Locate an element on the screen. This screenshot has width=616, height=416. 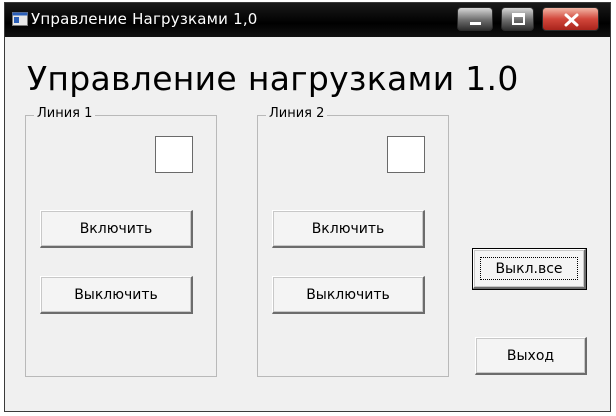
minimize-icon is located at coordinates (475, 23).